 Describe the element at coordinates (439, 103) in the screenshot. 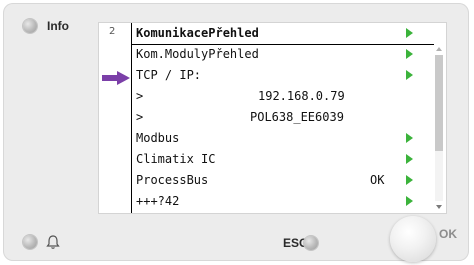

I see `scroll-thumb` at that location.